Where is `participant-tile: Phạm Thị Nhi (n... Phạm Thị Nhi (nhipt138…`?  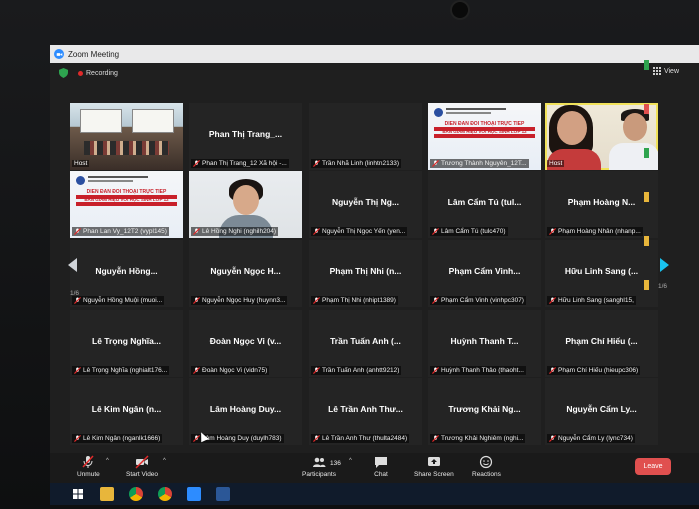
participant-tile: Phạm Thị Nhi (n... Phạm Thị Nhi (nhipt138… is located at coordinates (365, 273).